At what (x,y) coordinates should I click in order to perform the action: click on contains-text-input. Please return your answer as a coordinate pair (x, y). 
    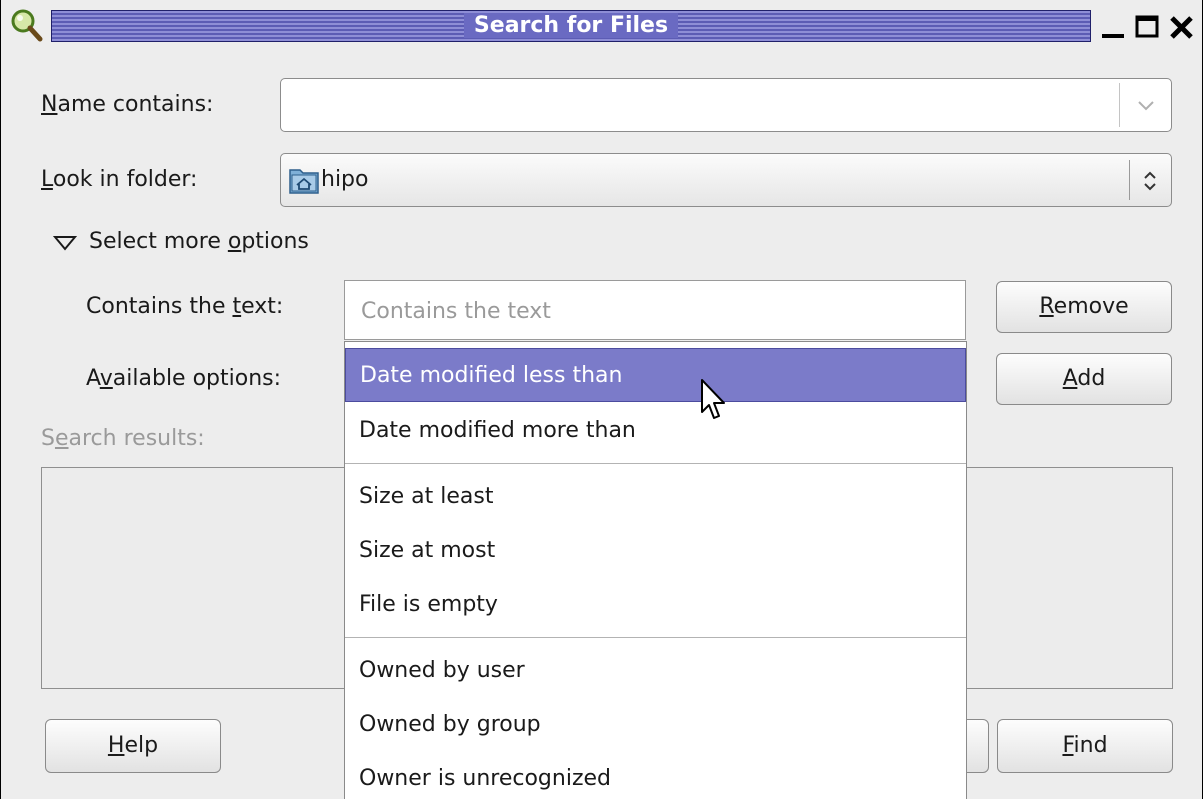
    Looking at the image, I should click on (656, 311).